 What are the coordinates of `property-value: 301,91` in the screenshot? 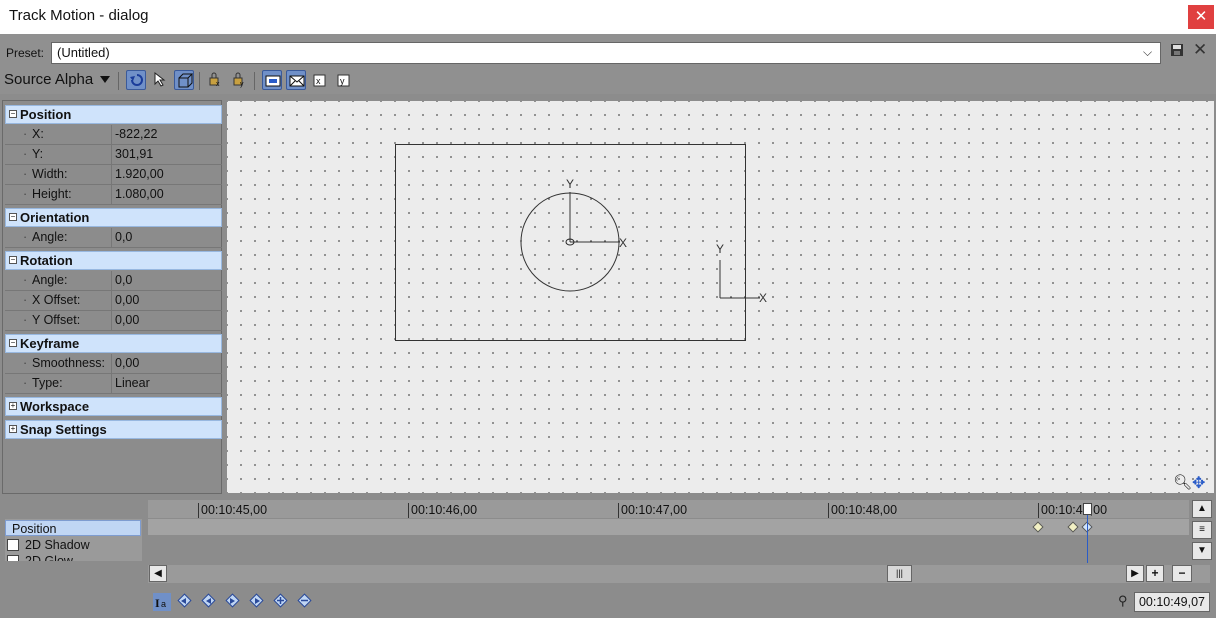 It's located at (134, 154).